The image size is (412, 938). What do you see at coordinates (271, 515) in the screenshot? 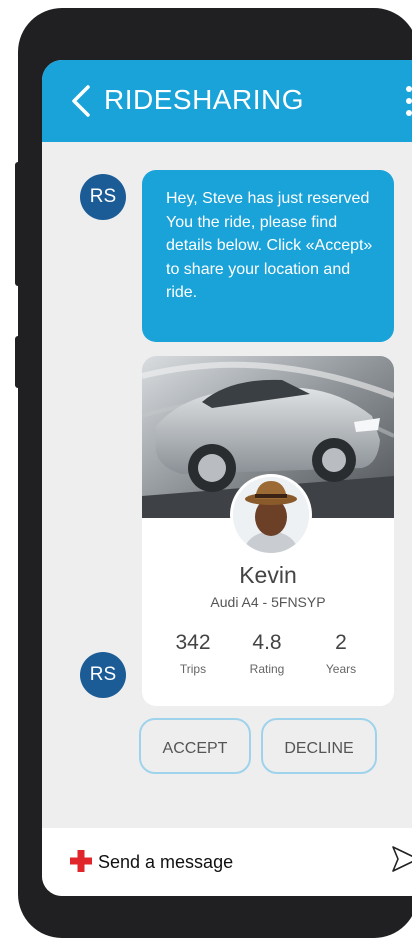
I see `driver-avatar` at bounding box center [271, 515].